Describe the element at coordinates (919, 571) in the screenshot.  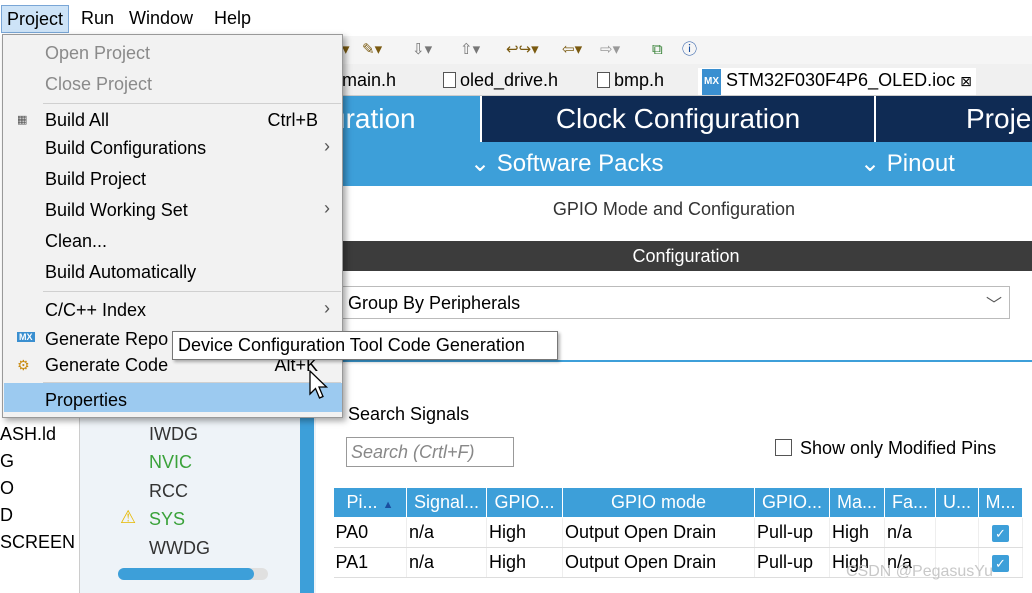
I see `watermark: CSDN @PegasusYu` at that location.